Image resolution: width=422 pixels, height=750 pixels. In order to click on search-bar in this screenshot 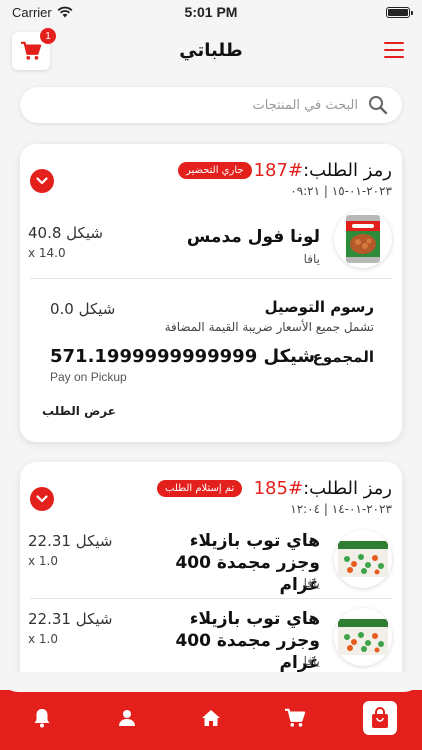, I will do `click(211, 105)`.